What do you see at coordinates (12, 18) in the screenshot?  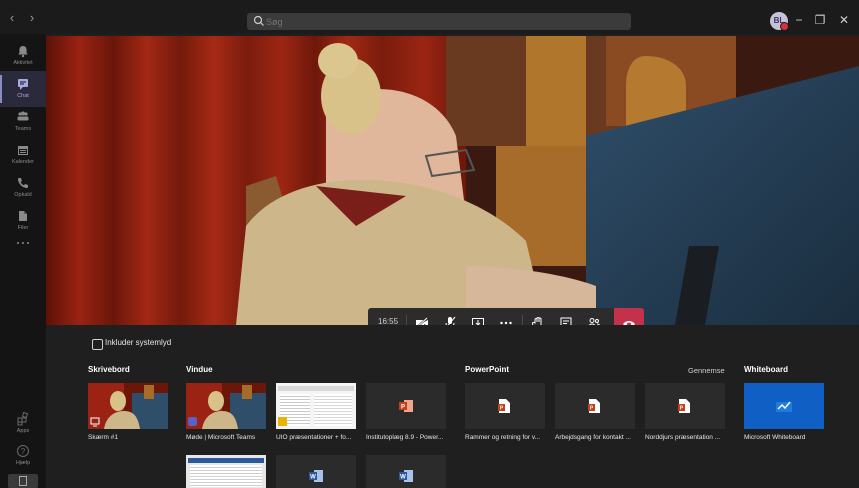 I see `back-arrow-icon: ‹` at bounding box center [12, 18].